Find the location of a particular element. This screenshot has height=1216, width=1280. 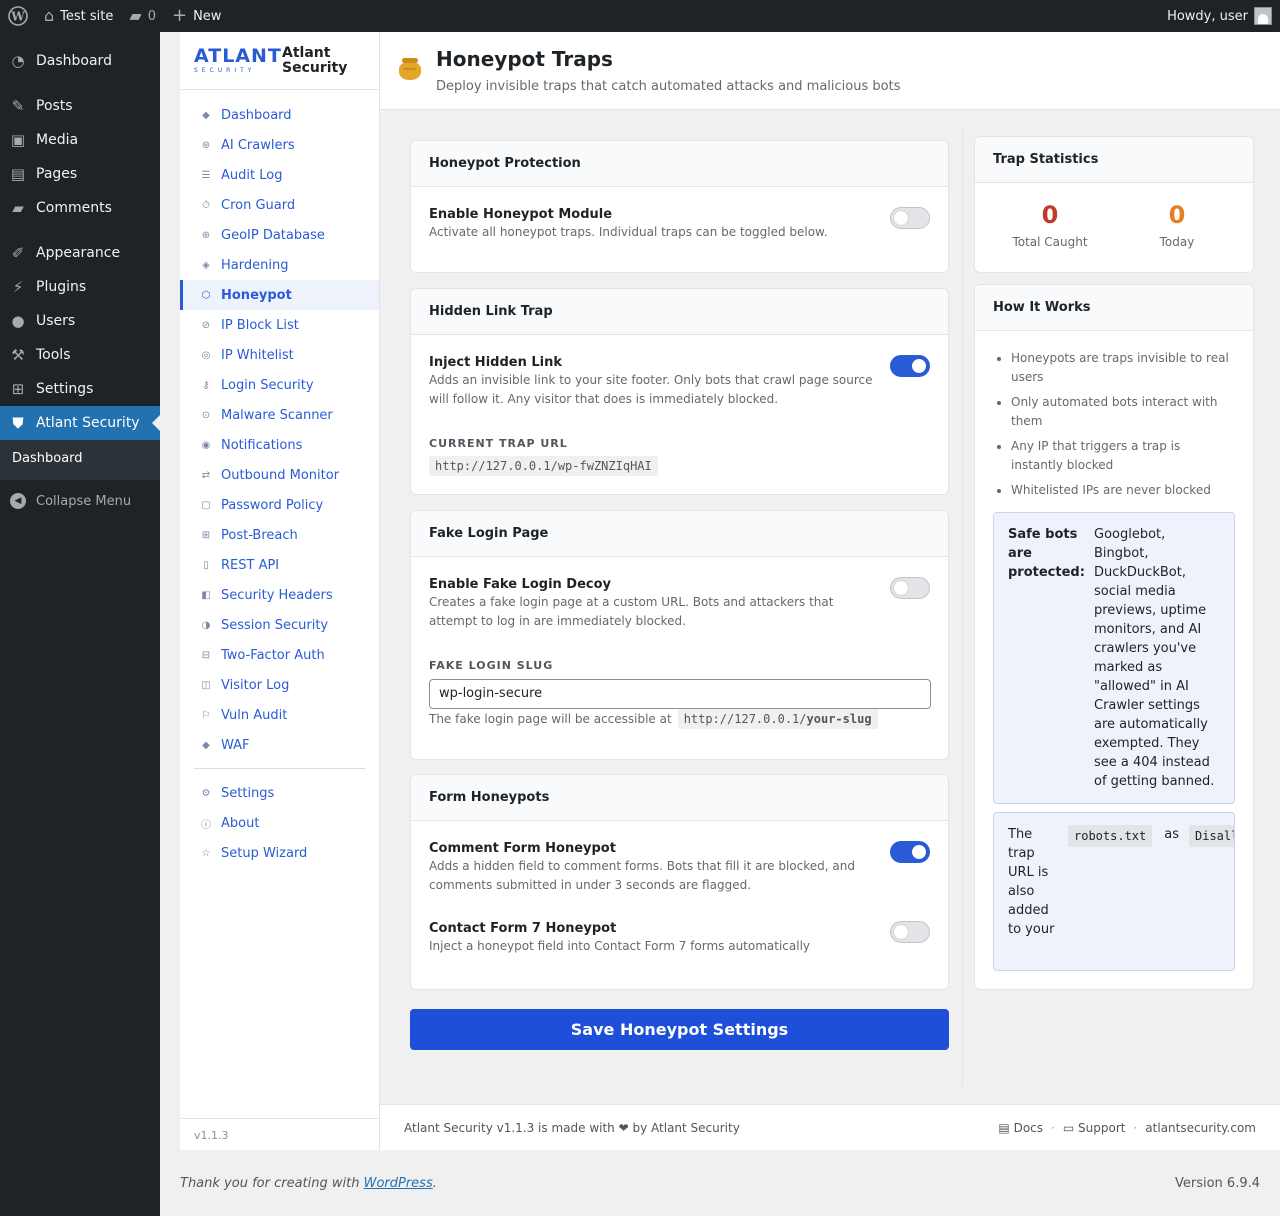

brand: ATLANT SECURITY Atlant Security is located at coordinates (279, 61).